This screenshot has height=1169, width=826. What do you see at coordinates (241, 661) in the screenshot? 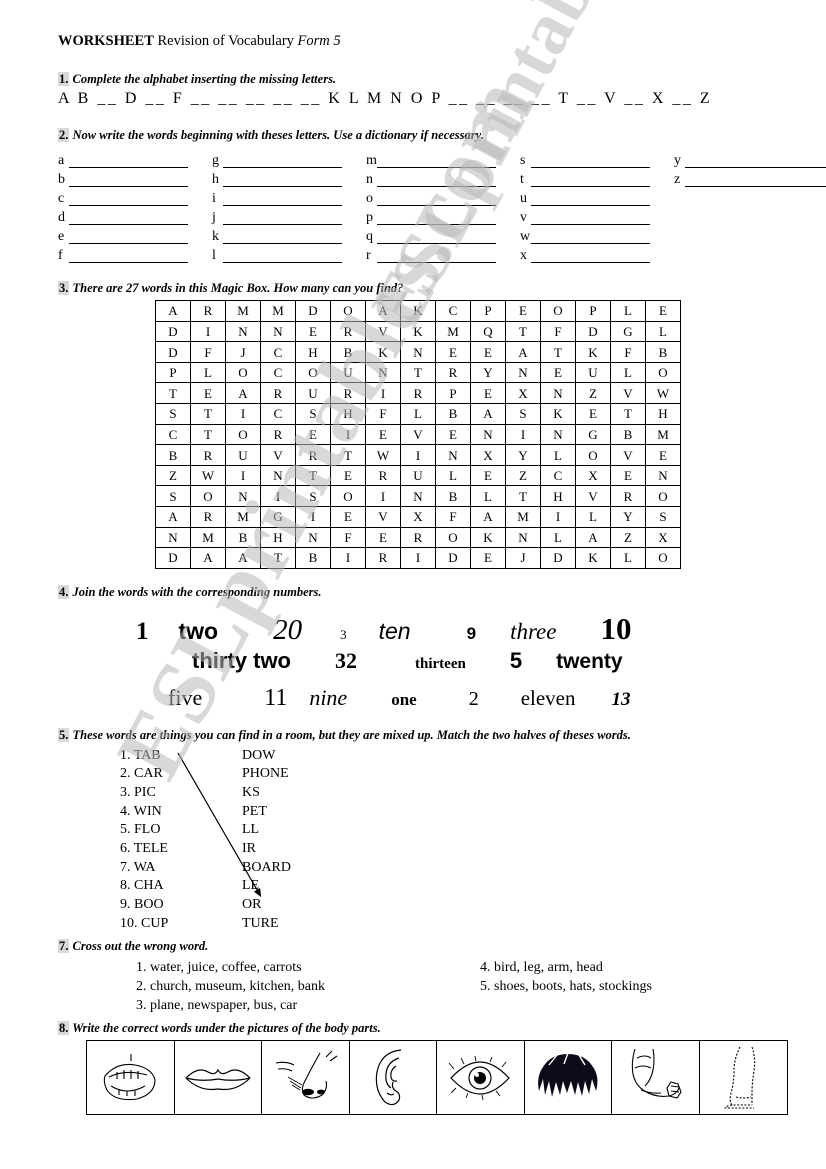
I see `number-token-thirty-two: thirty two` at bounding box center [241, 661].